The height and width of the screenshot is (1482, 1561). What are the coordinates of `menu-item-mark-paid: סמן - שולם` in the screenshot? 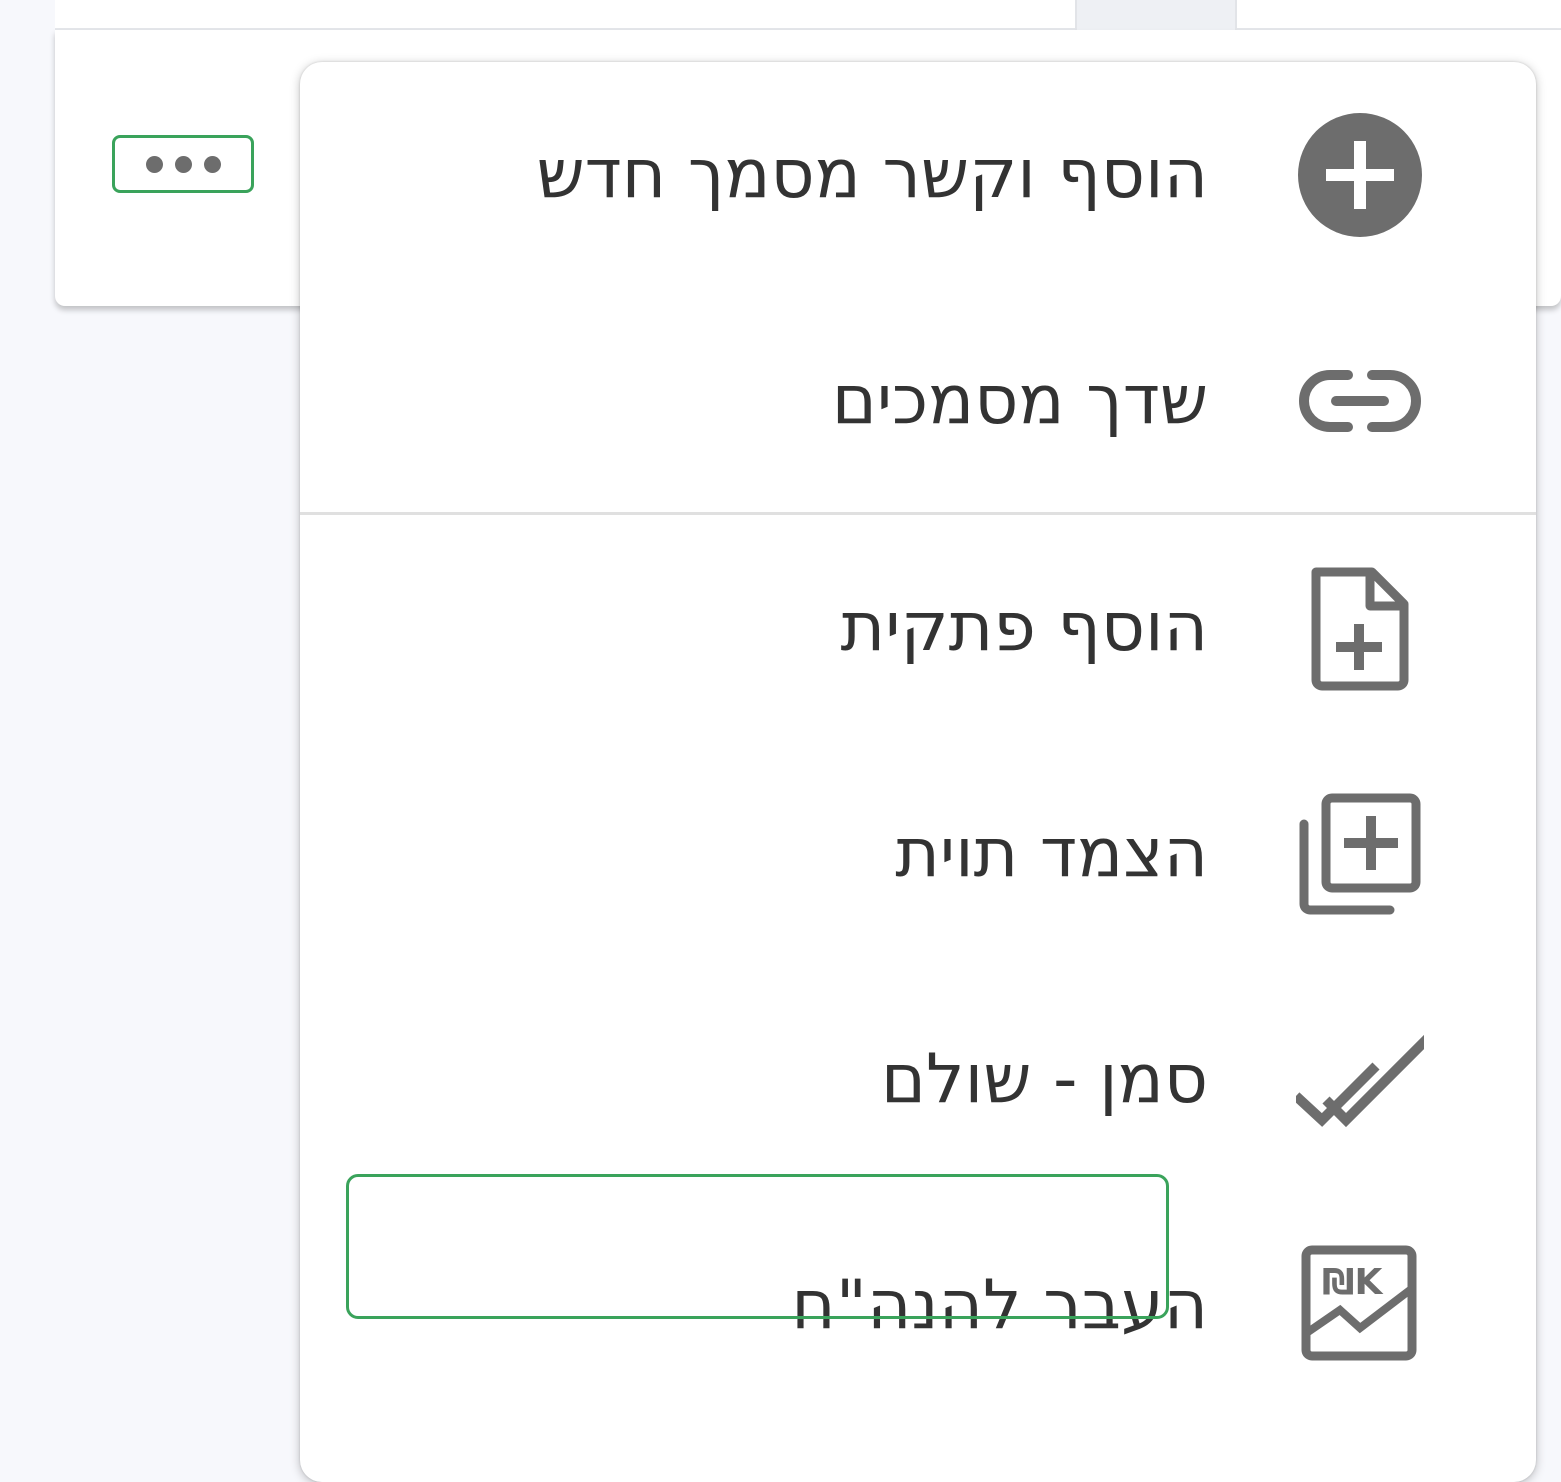 It's located at (918, 1080).